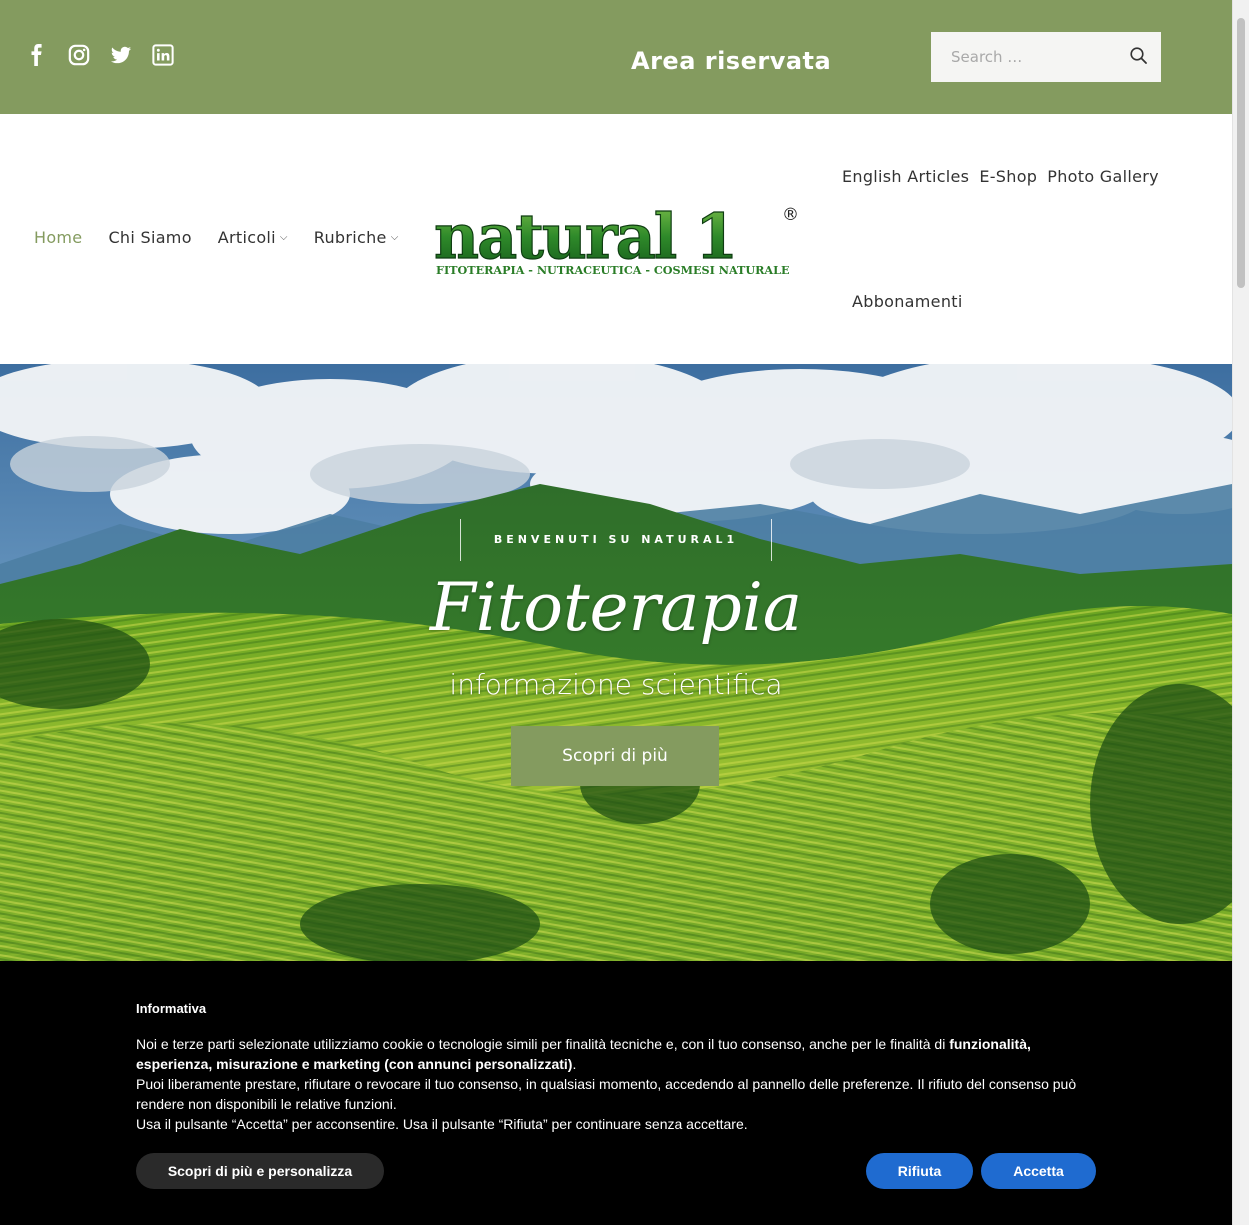 This screenshot has height=1225, width=1249. I want to click on scrollbar-thumb, so click(1241, 153).